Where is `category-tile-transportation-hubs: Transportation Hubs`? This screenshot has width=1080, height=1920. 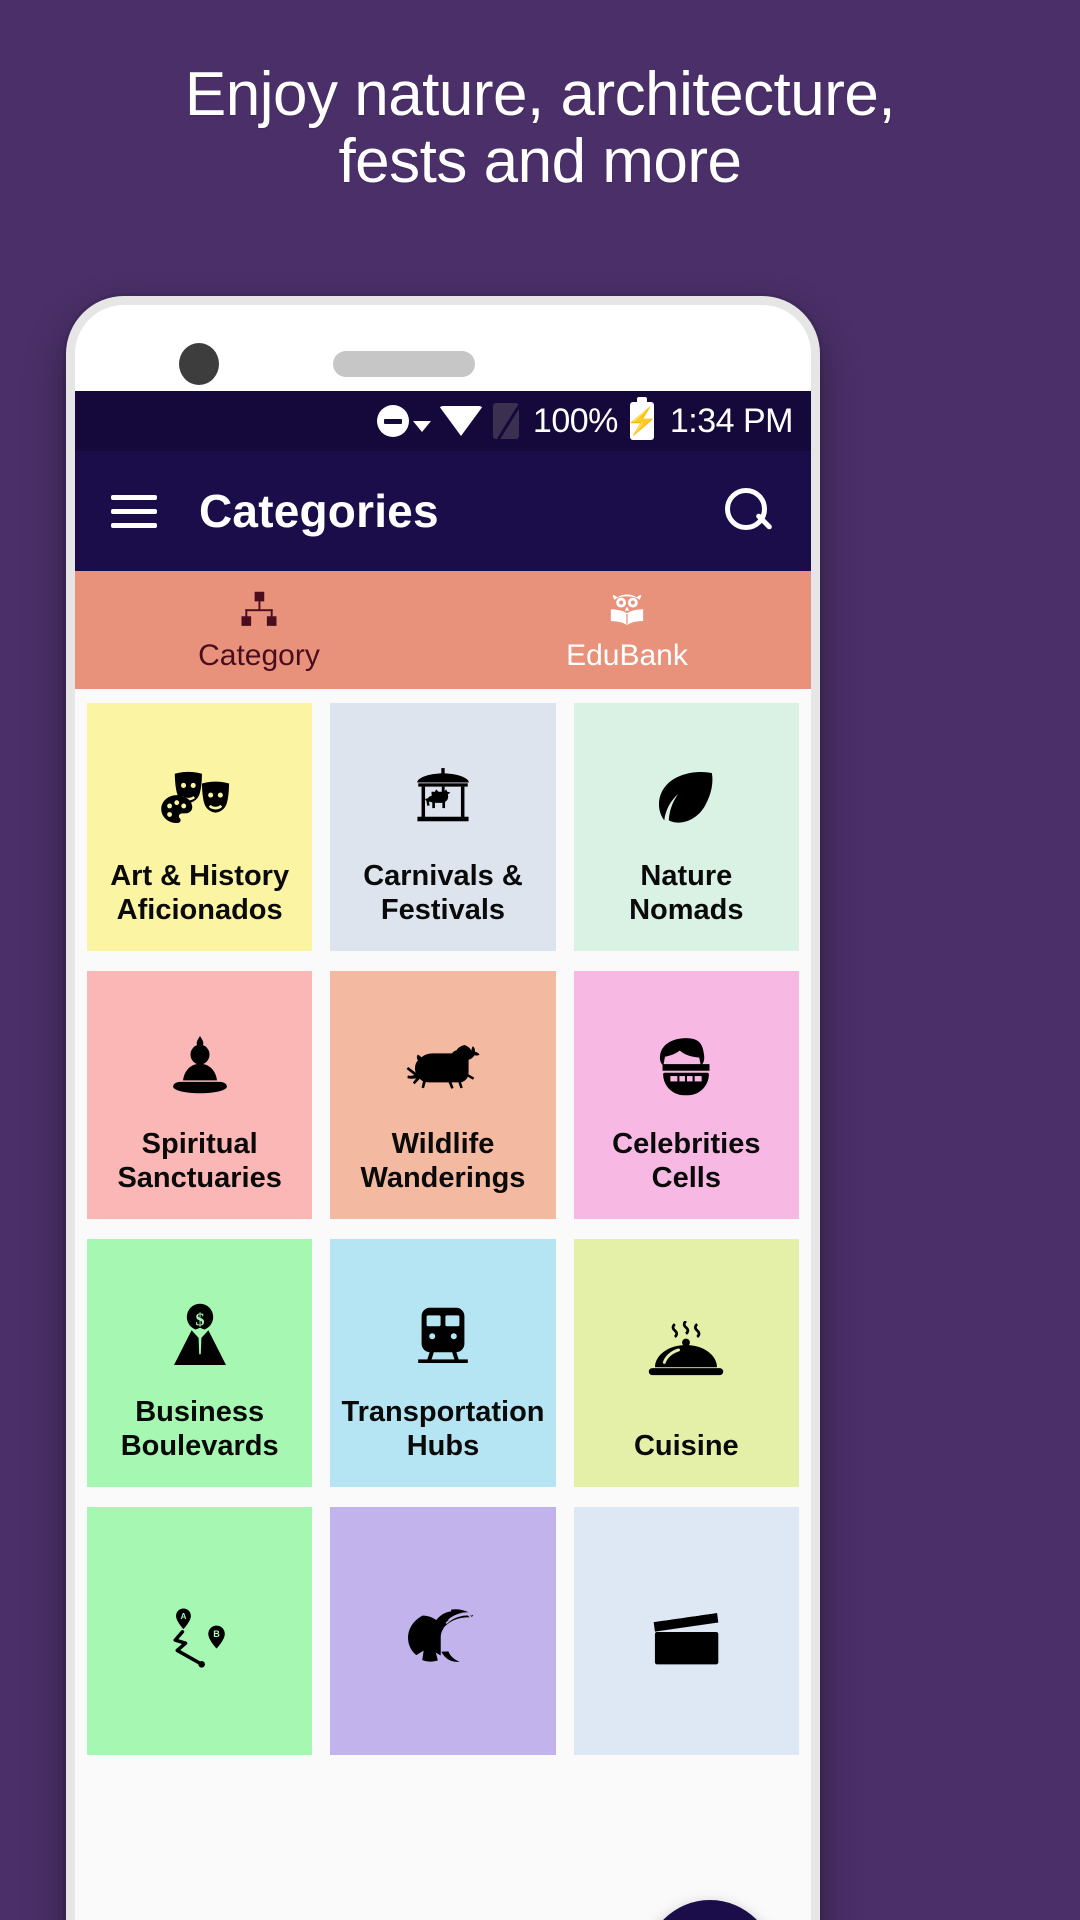
category-tile-transportation-hubs: Transportation Hubs is located at coordinates (443, 1363).